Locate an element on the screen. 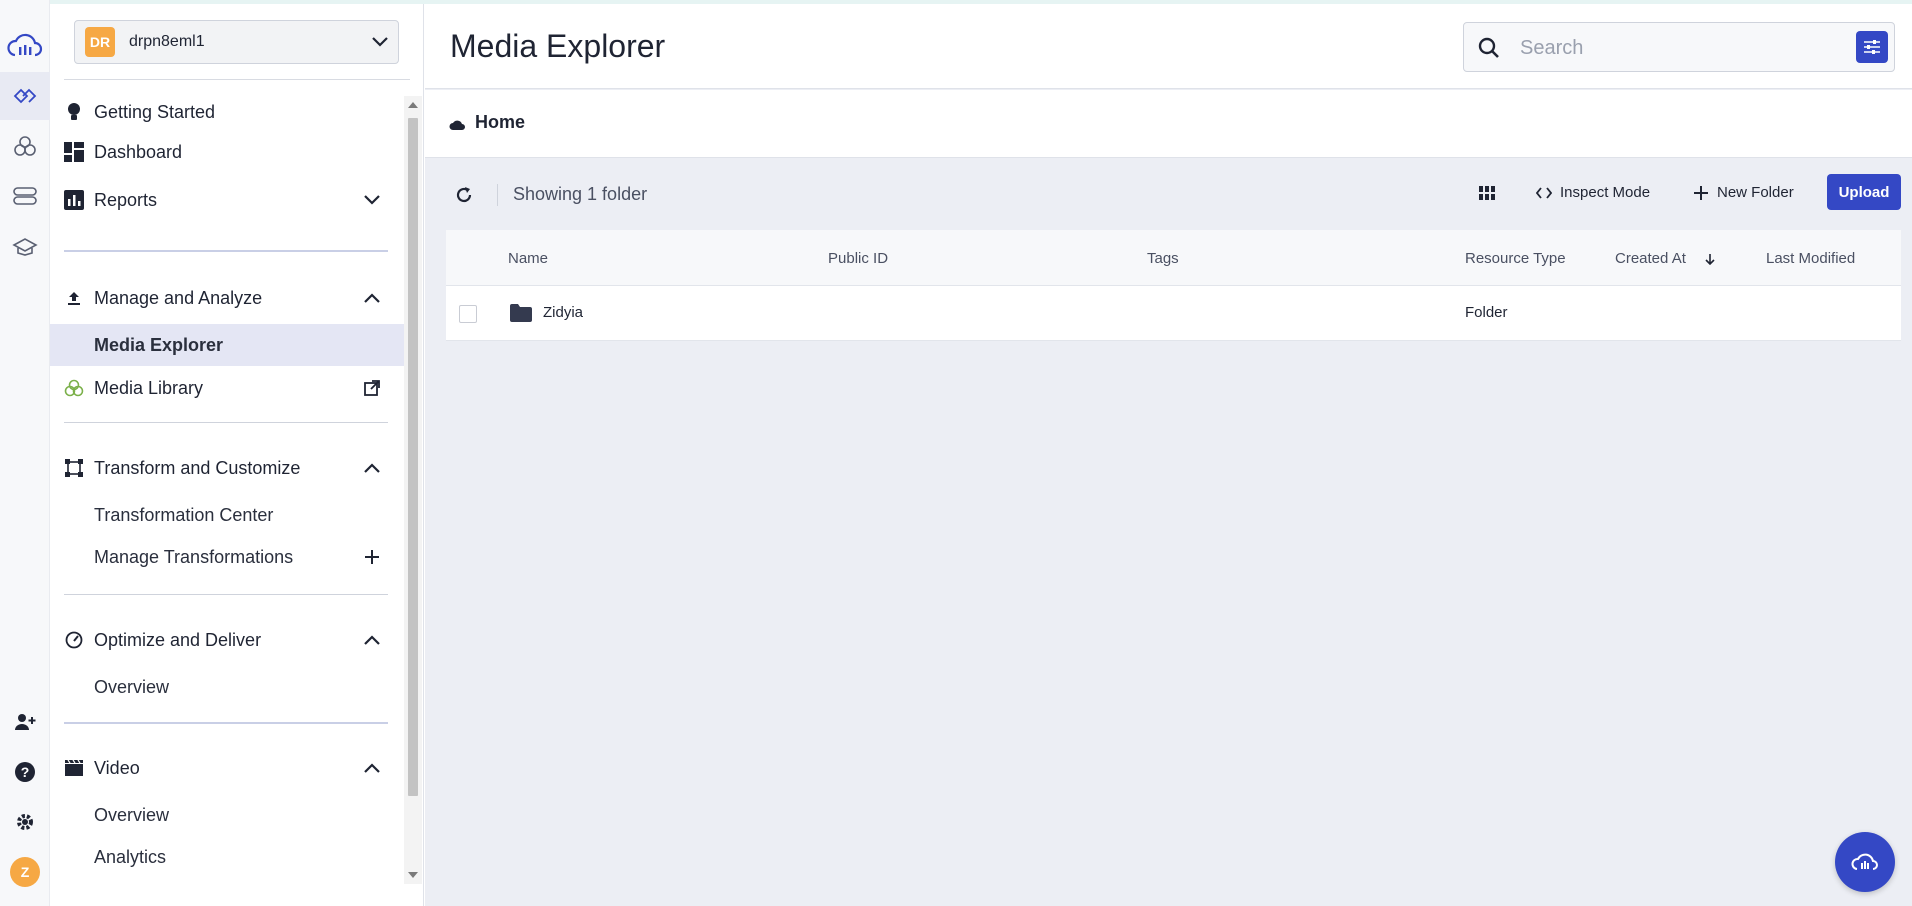 The image size is (1912, 906). sidebar-item-video-analytics: Analytics is located at coordinates (227, 857).